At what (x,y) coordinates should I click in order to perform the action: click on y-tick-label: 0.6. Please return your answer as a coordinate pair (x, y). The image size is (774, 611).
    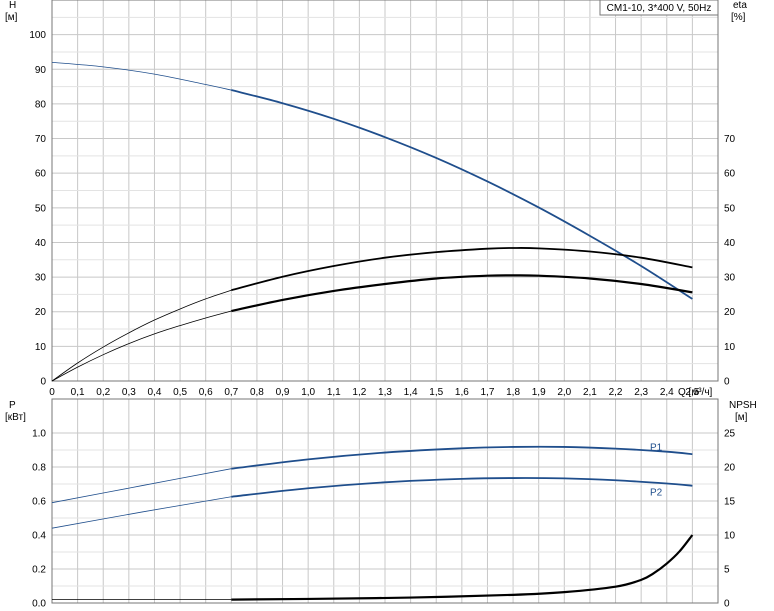
    Looking at the image, I should click on (39, 502).